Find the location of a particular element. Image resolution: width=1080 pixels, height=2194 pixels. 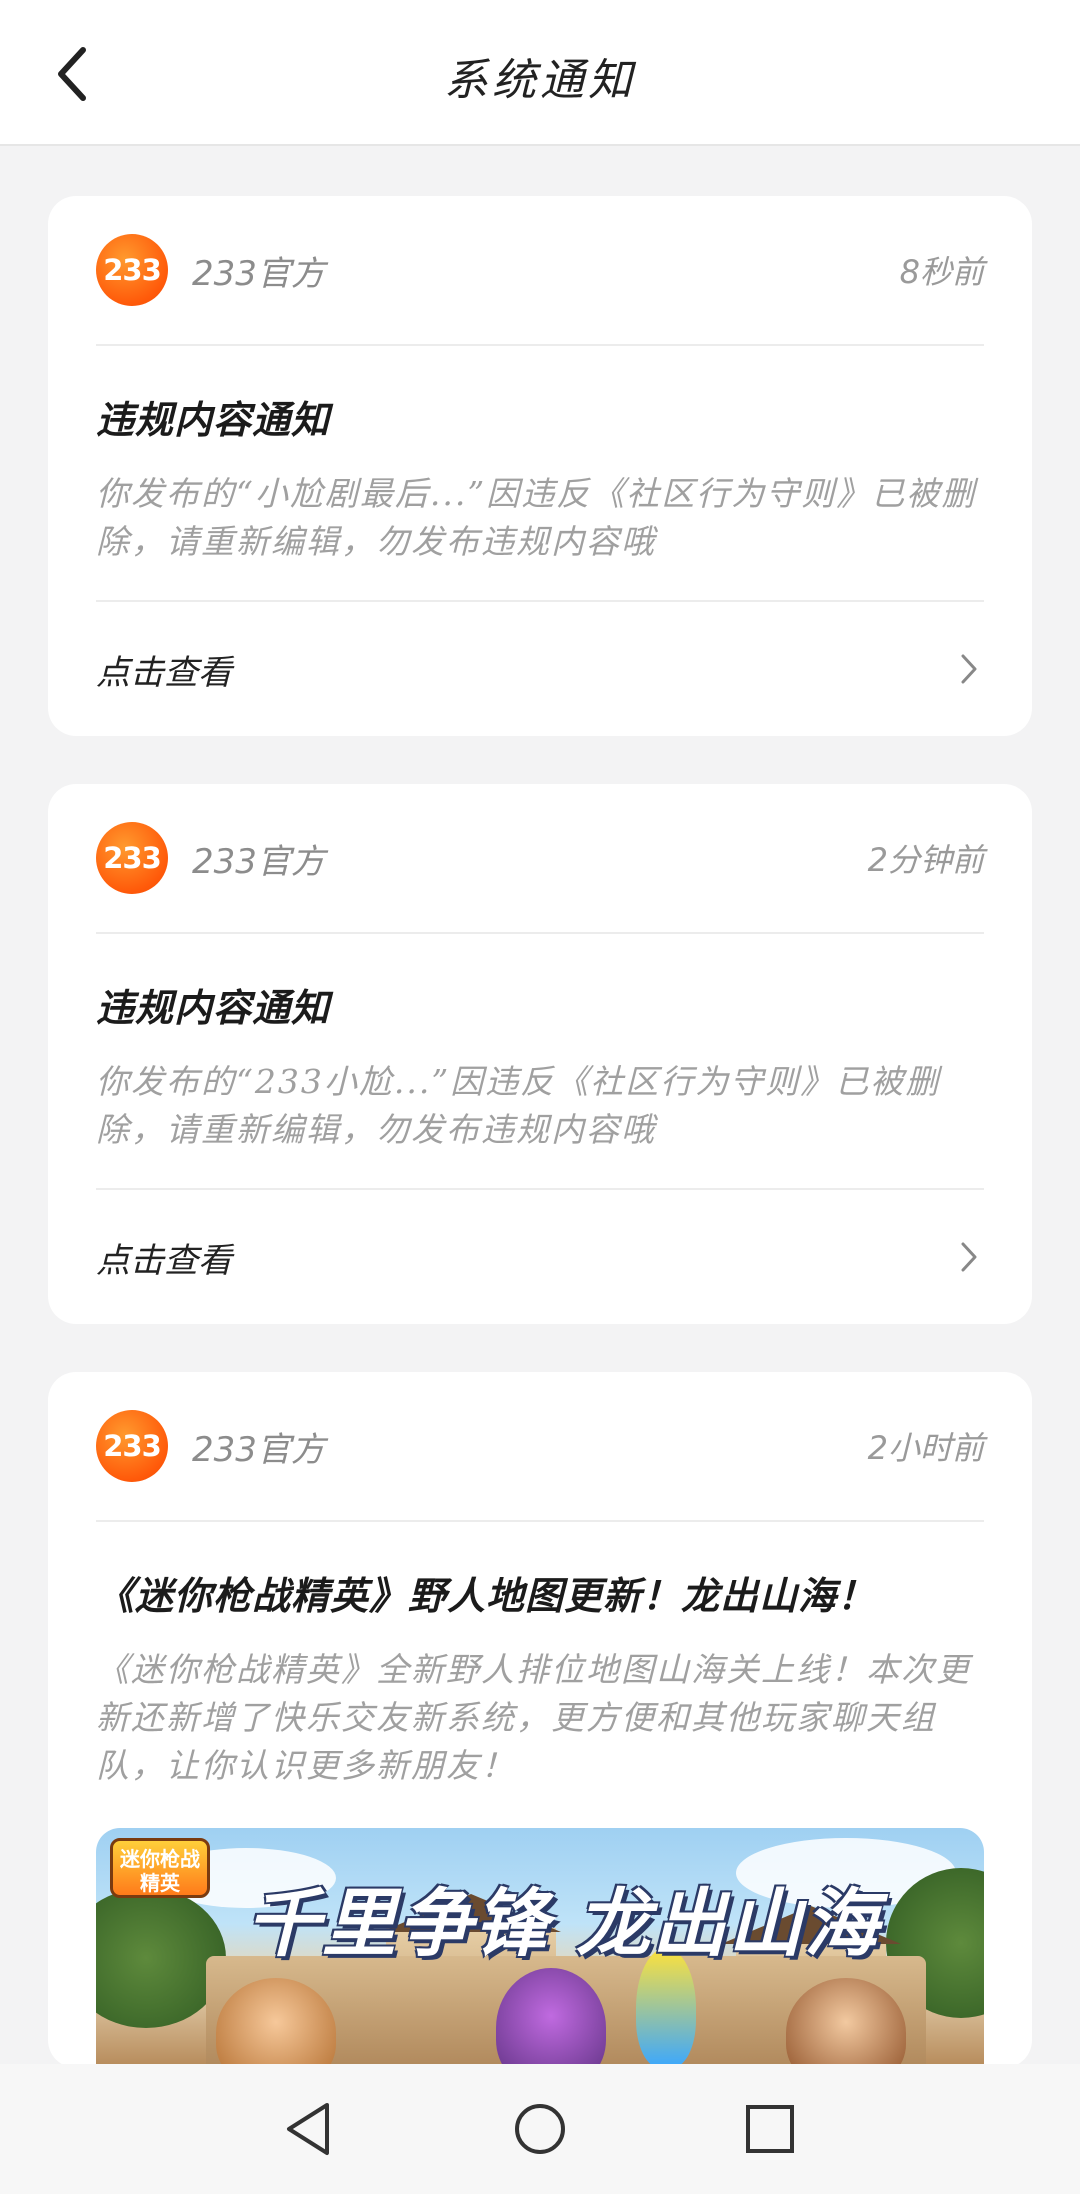

timestamp: 2小时前 is located at coordinates (925, 1448).